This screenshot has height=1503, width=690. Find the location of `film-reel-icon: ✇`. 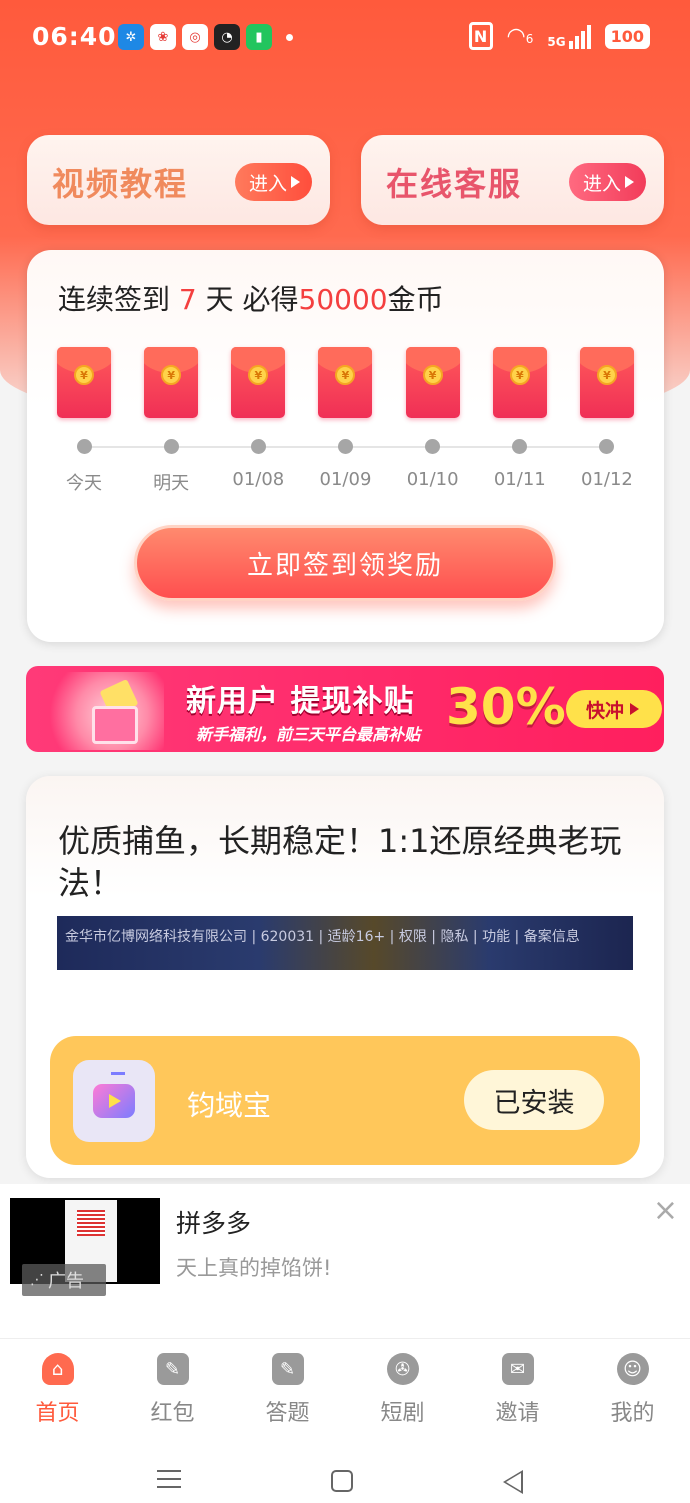

film-reel-icon: ✇ is located at coordinates (402, 1369).